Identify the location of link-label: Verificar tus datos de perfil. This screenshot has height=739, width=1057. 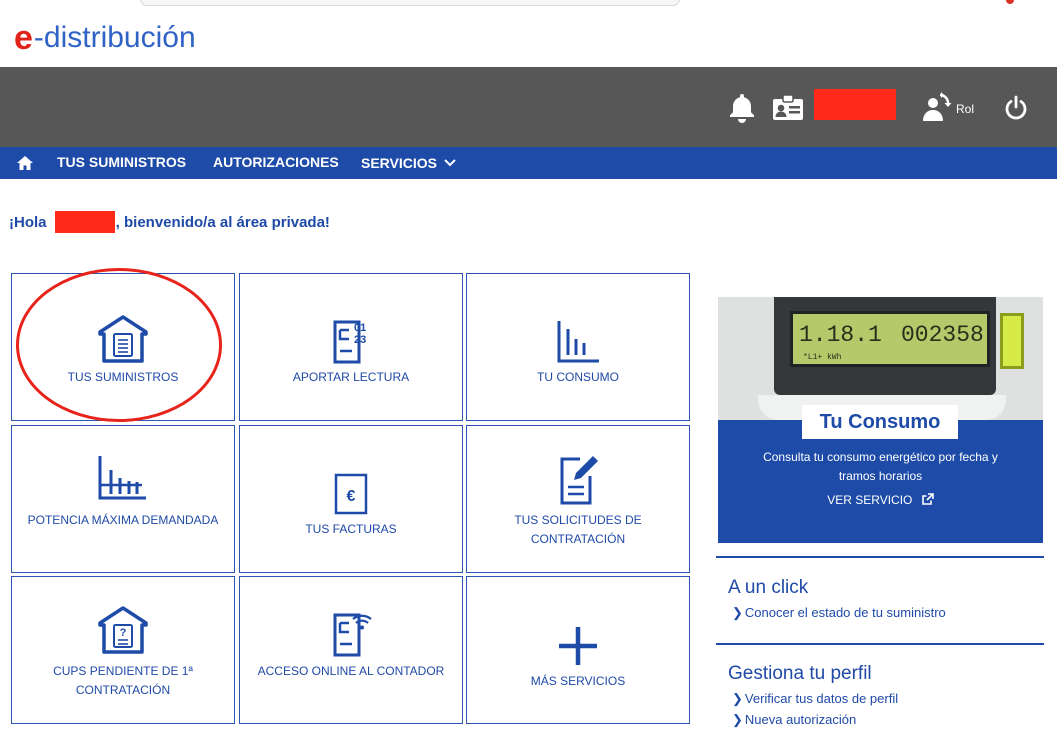
(821, 698).